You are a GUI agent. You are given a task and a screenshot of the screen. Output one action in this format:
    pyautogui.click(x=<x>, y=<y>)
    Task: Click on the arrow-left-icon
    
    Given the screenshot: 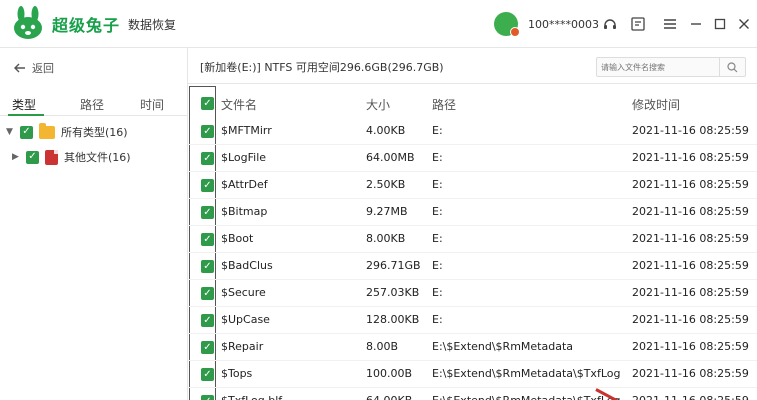 What is the action you would take?
    pyautogui.click(x=19, y=68)
    